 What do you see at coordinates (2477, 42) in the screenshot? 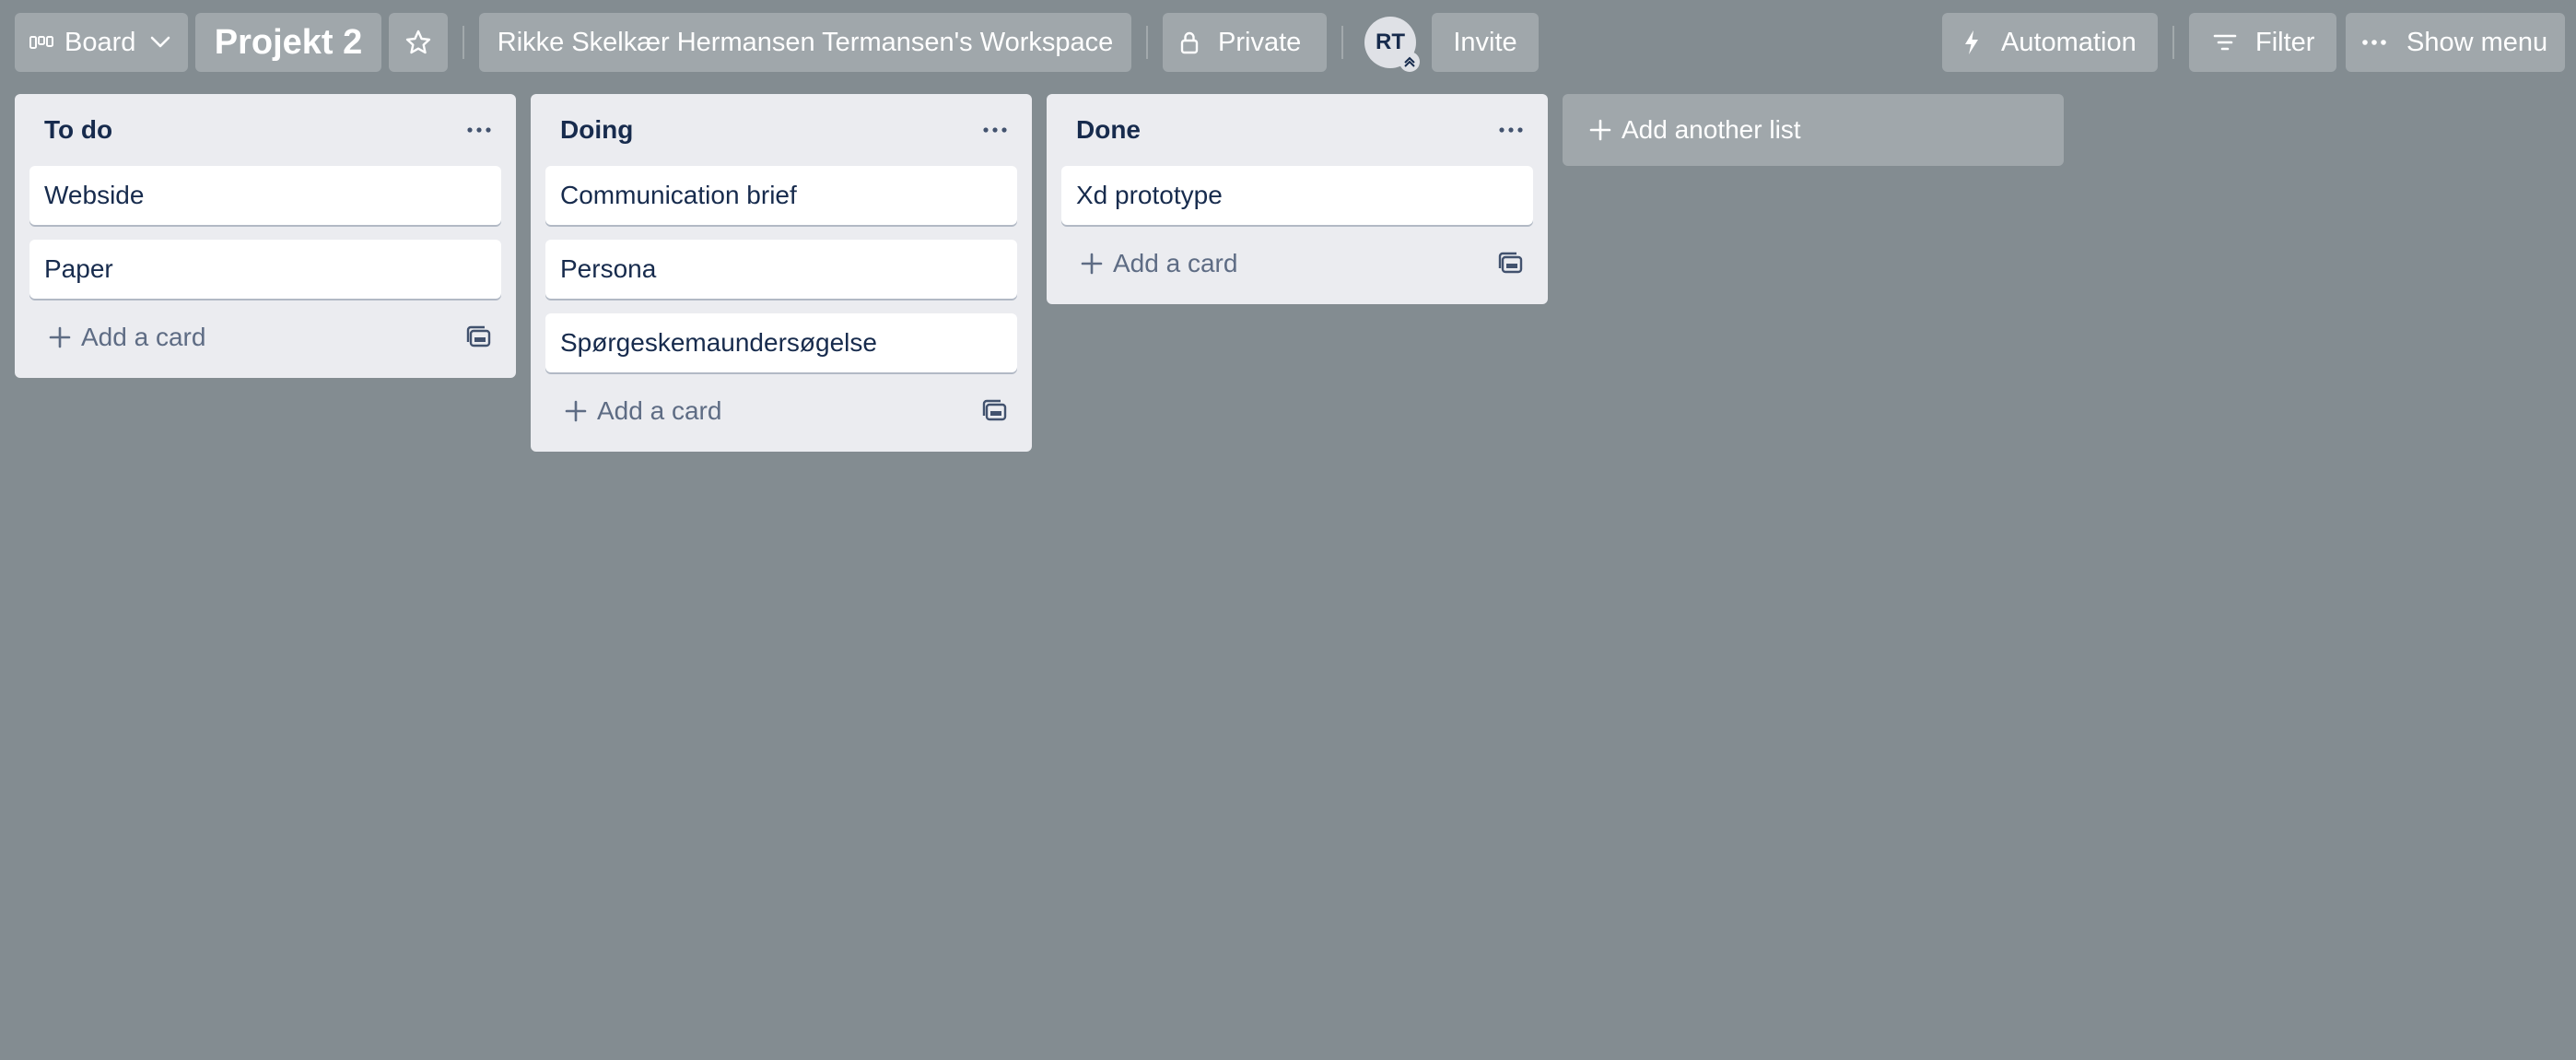
I see `show-menu-label: Show menu` at bounding box center [2477, 42].